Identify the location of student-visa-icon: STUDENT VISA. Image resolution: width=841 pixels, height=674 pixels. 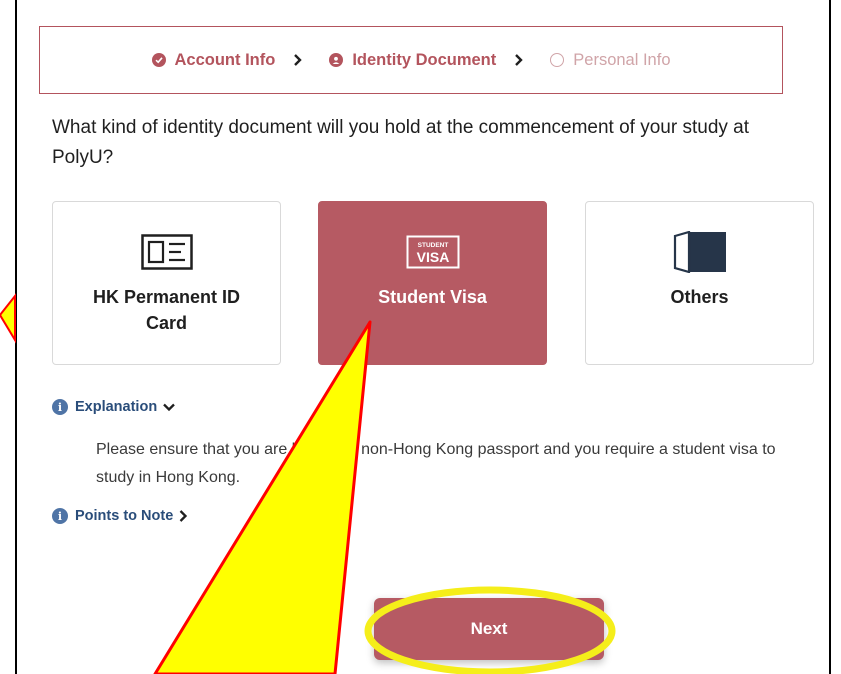
(433, 252).